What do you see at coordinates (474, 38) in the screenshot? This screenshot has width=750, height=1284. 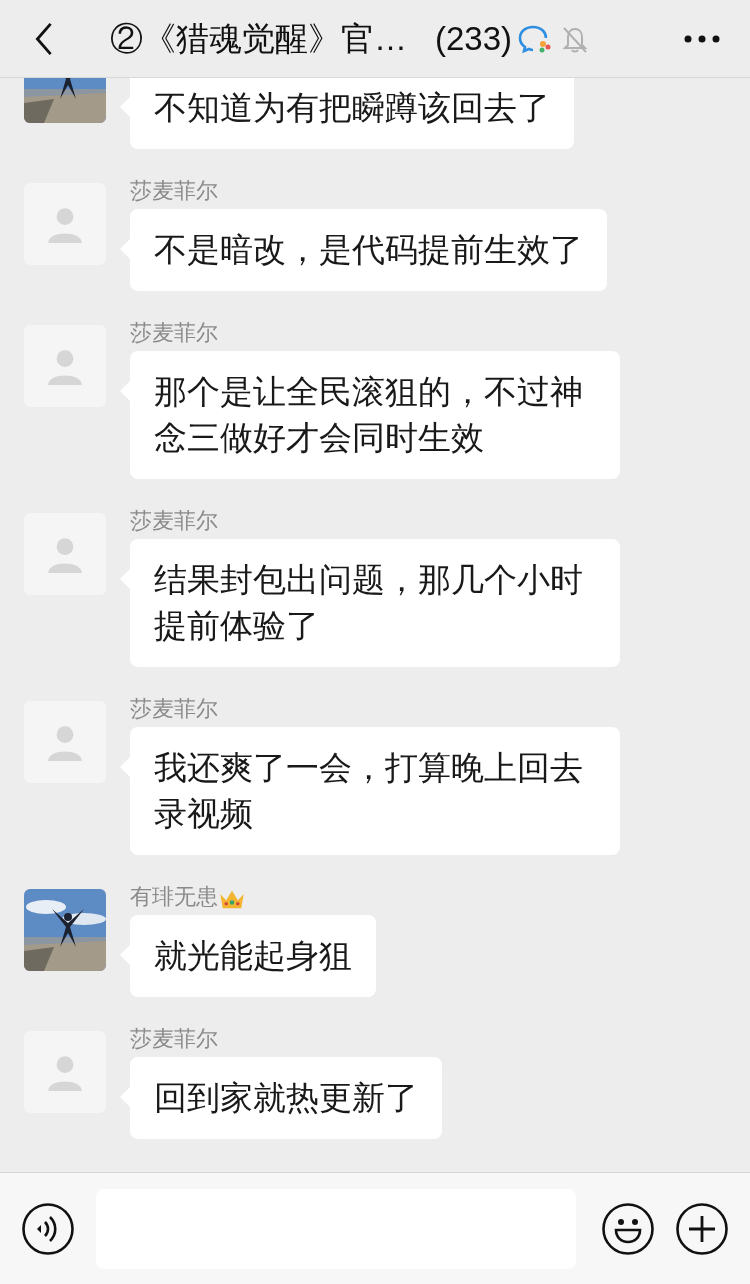 I see `member-count: (233)` at bounding box center [474, 38].